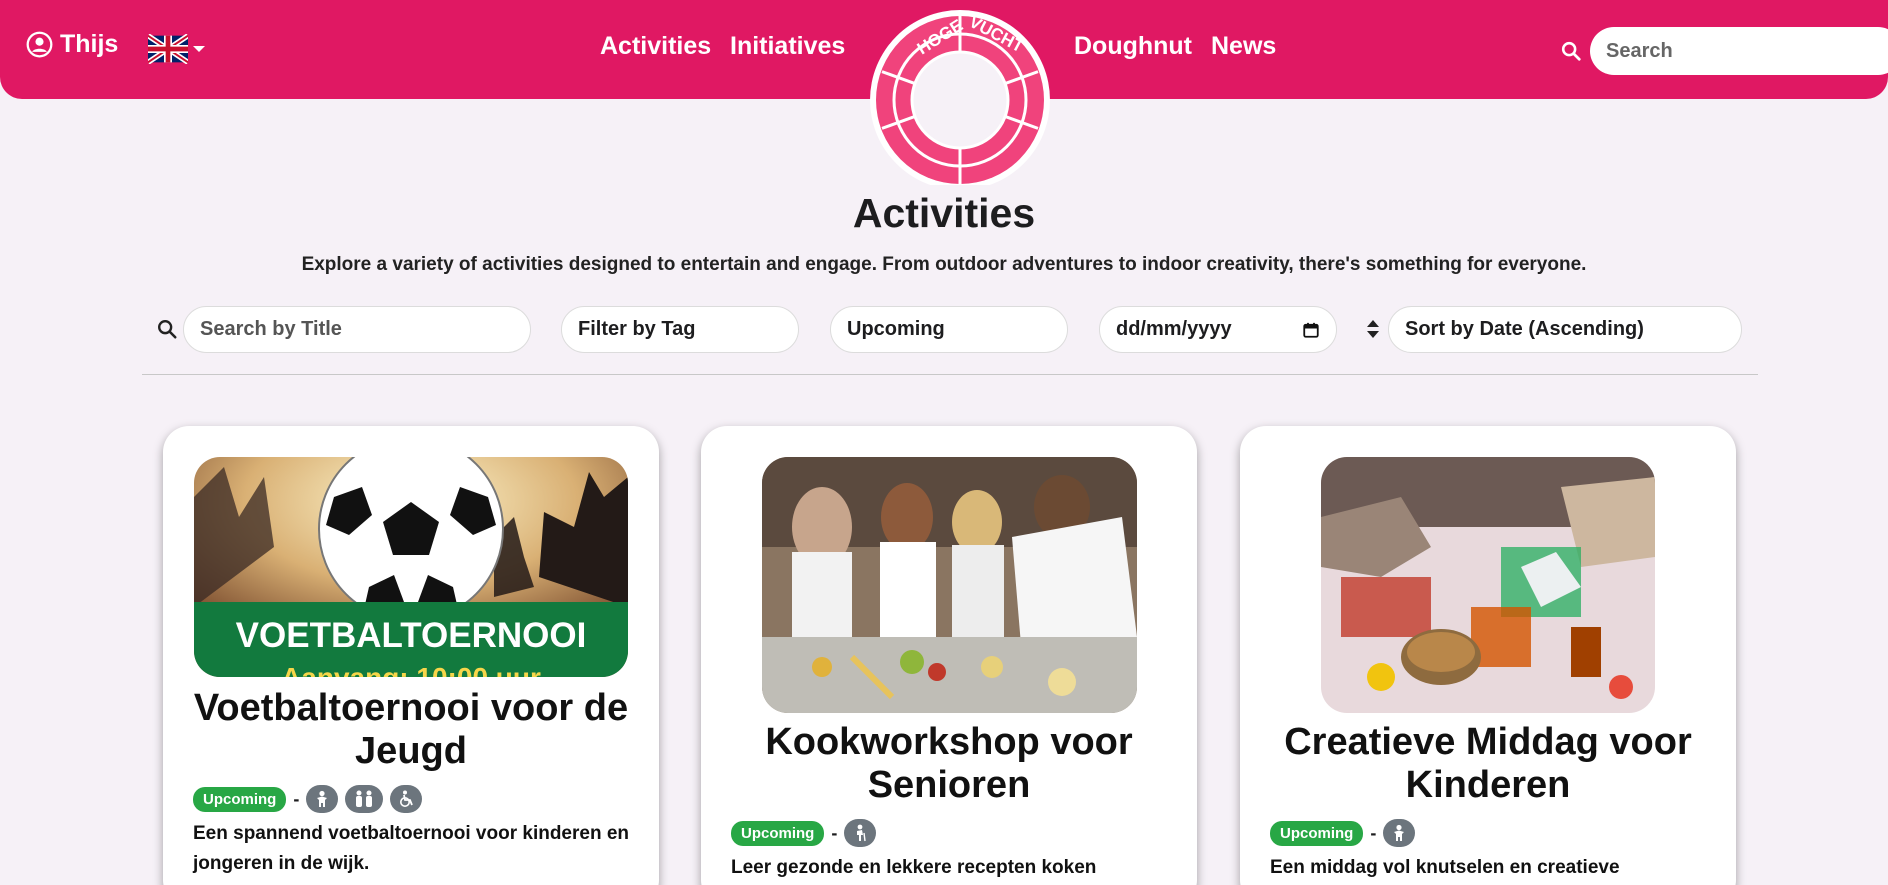  I want to click on activity-title: Voetbaltoernooi voor de Jeugd, so click(411, 730).